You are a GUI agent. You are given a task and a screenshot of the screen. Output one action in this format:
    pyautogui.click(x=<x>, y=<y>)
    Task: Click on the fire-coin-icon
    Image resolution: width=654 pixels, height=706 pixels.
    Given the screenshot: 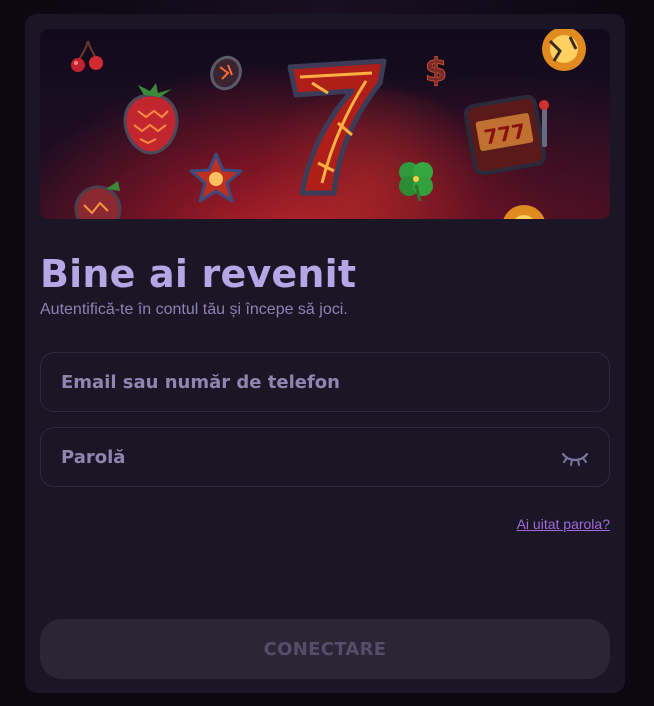 What is the action you would take?
    pyautogui.click(x=226, y=73)
    